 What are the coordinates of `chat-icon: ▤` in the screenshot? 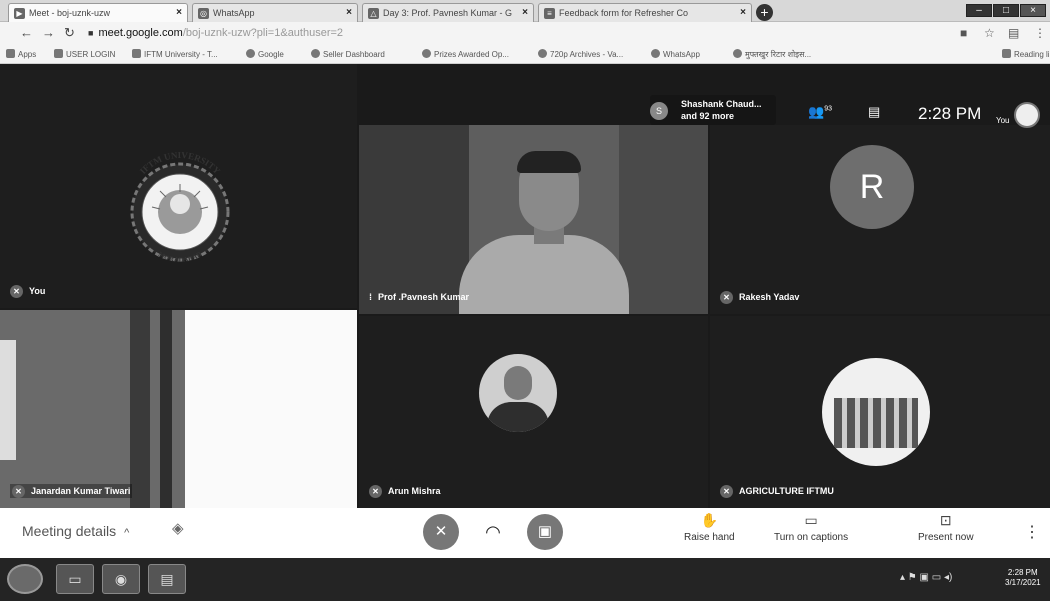 It's located at (874, 112).